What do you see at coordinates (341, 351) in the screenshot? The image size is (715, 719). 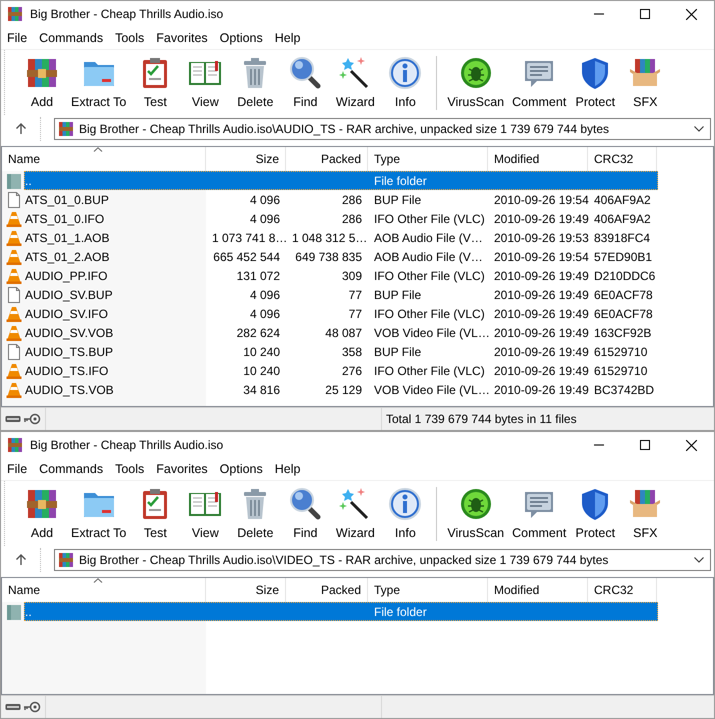 I see `table-row: AUDIO_TS.BUP 10 240 358 BUP File 2010-09-26 19:49 61529710` at bounding box center [341, 351].